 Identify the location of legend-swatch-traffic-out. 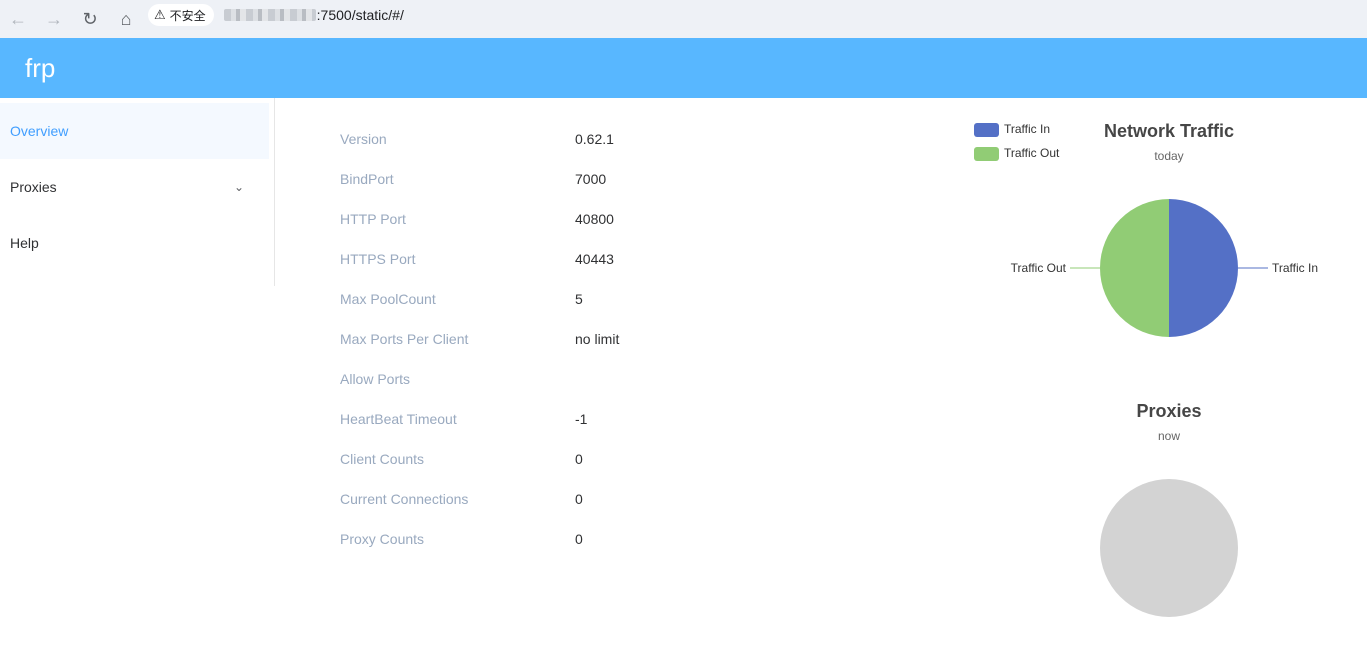
(986, 154).